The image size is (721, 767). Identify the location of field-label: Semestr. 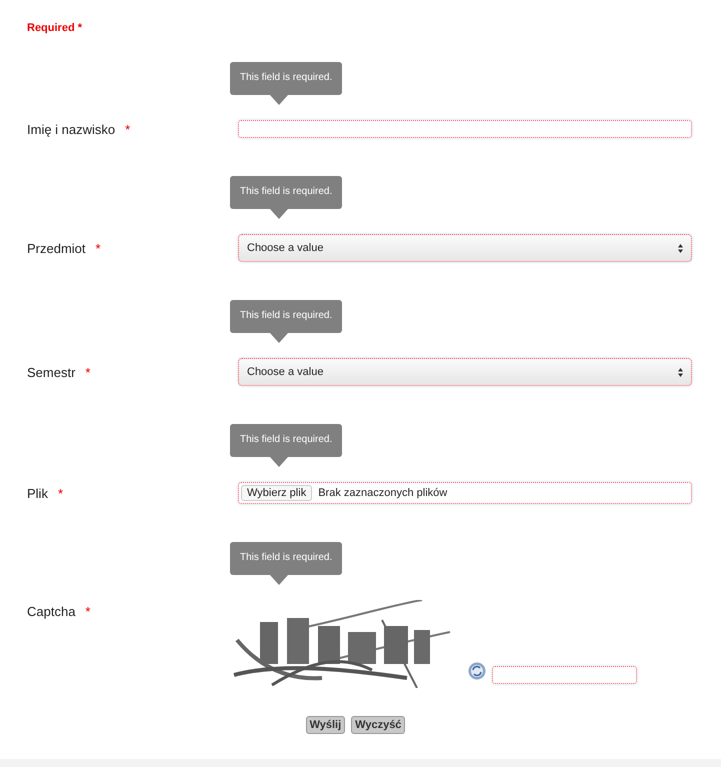
(51, 372).